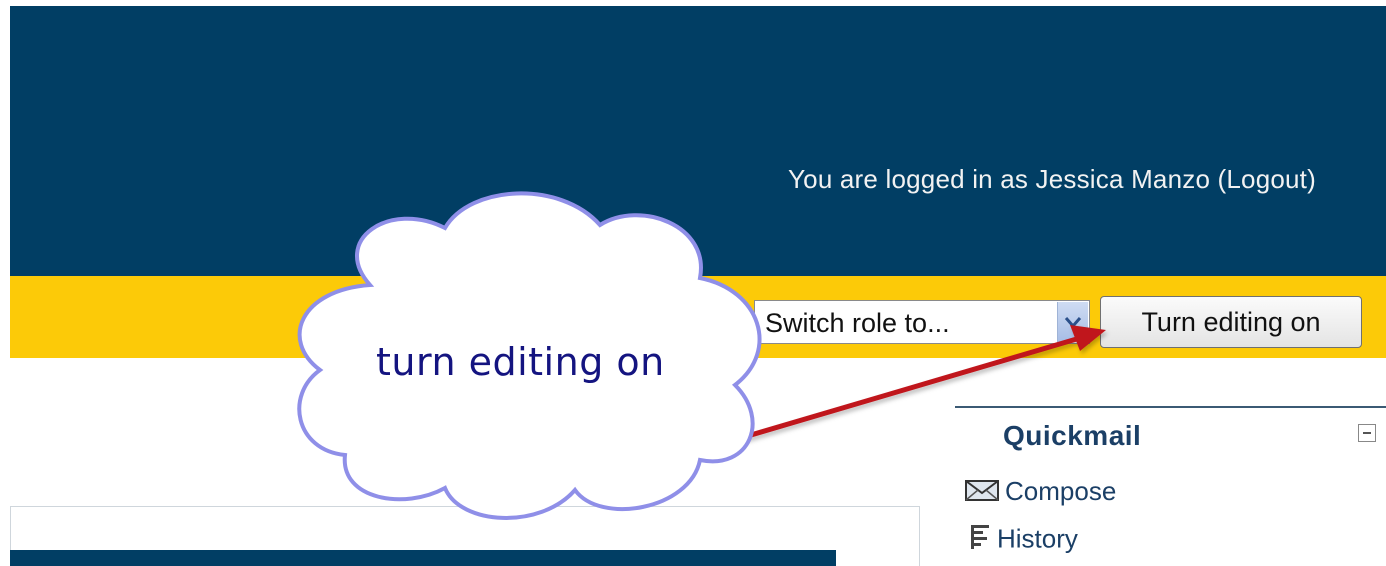  What do you see at coordinates (1037, 538) in the screenshot?
I see `history-label: History` at bounding box center [1037, 538].